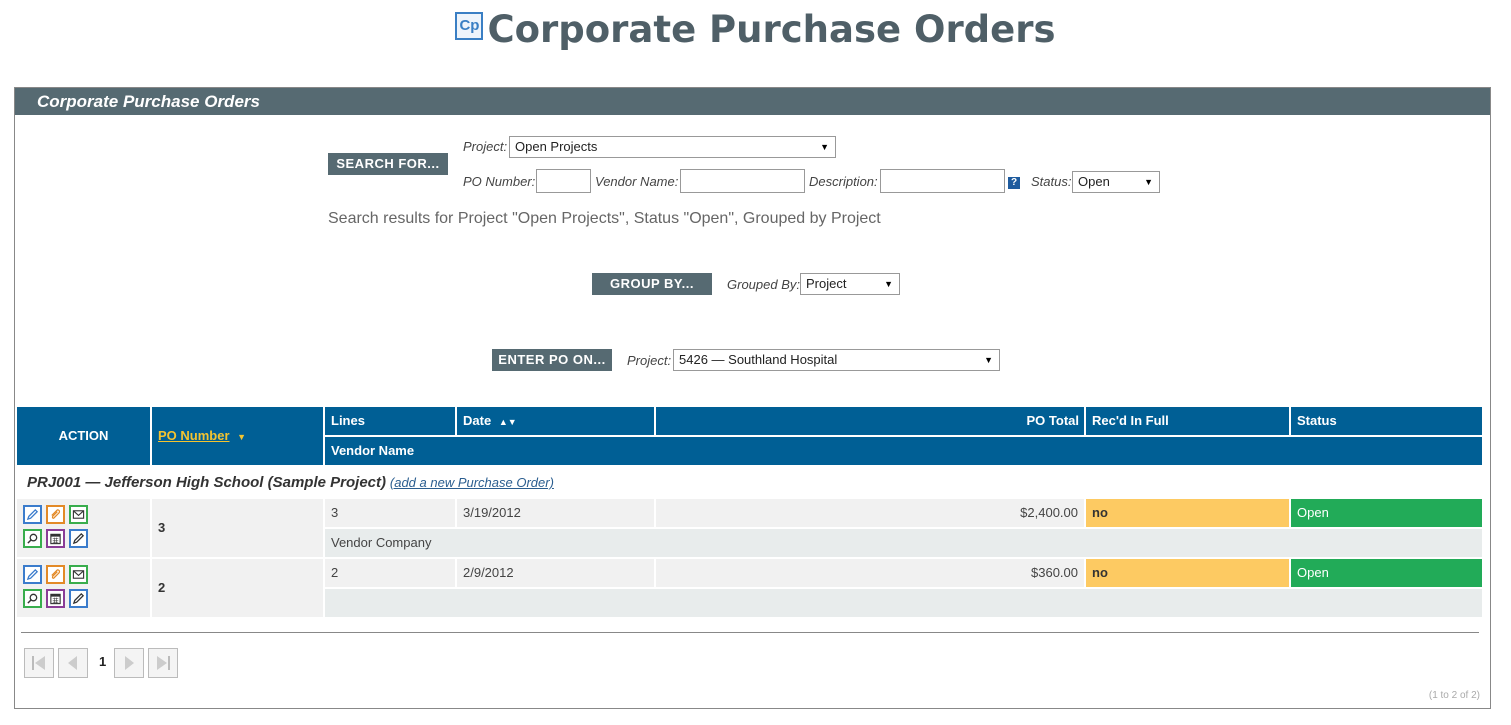 The width and height of the screenshot is (1511, 725). What do you see at coordinates (1386, 421) in the screenshot?
I see `column-header-status: Status` at bounding box center [1386, 421].